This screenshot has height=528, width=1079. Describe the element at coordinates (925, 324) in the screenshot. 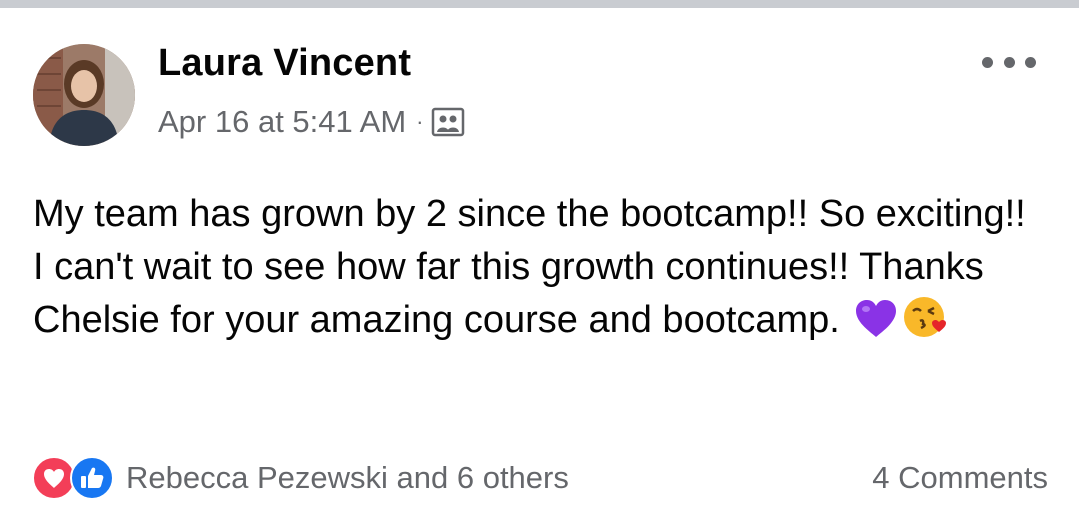

I see `face-blowing-kiss-icon` at that location.